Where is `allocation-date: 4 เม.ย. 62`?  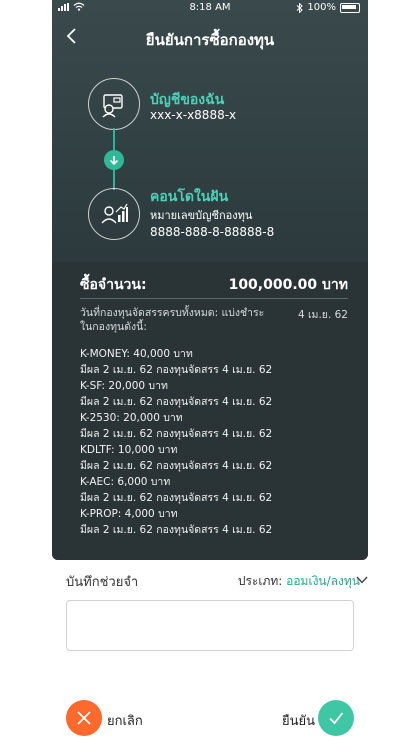
allocation-date: 4 เม.ย. 62 is located at coordinates (322, 315).